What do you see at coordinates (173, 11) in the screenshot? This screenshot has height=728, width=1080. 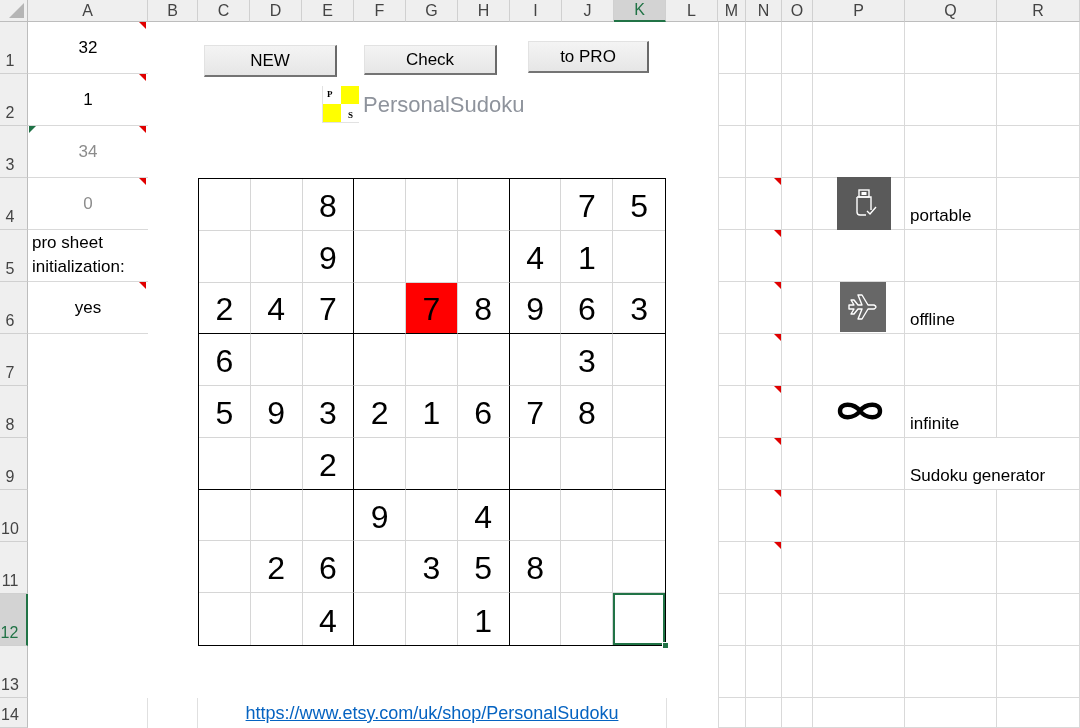 I see `column-header: B` at bounding box center [173, 11].